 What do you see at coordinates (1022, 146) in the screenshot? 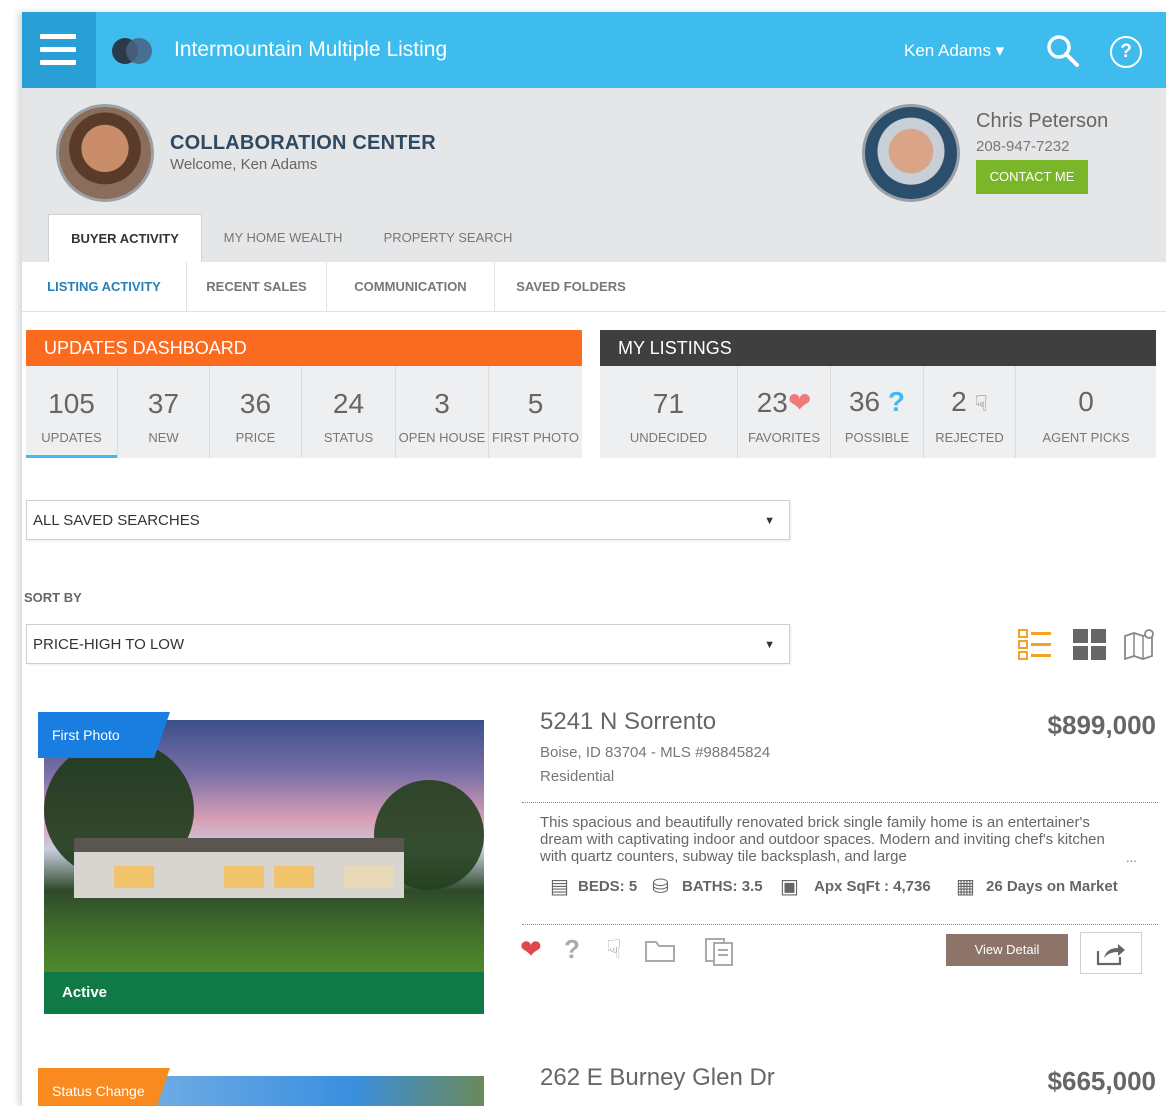
I see `agent-phone: 208-947-7232` at bounding box center [1022, 146].